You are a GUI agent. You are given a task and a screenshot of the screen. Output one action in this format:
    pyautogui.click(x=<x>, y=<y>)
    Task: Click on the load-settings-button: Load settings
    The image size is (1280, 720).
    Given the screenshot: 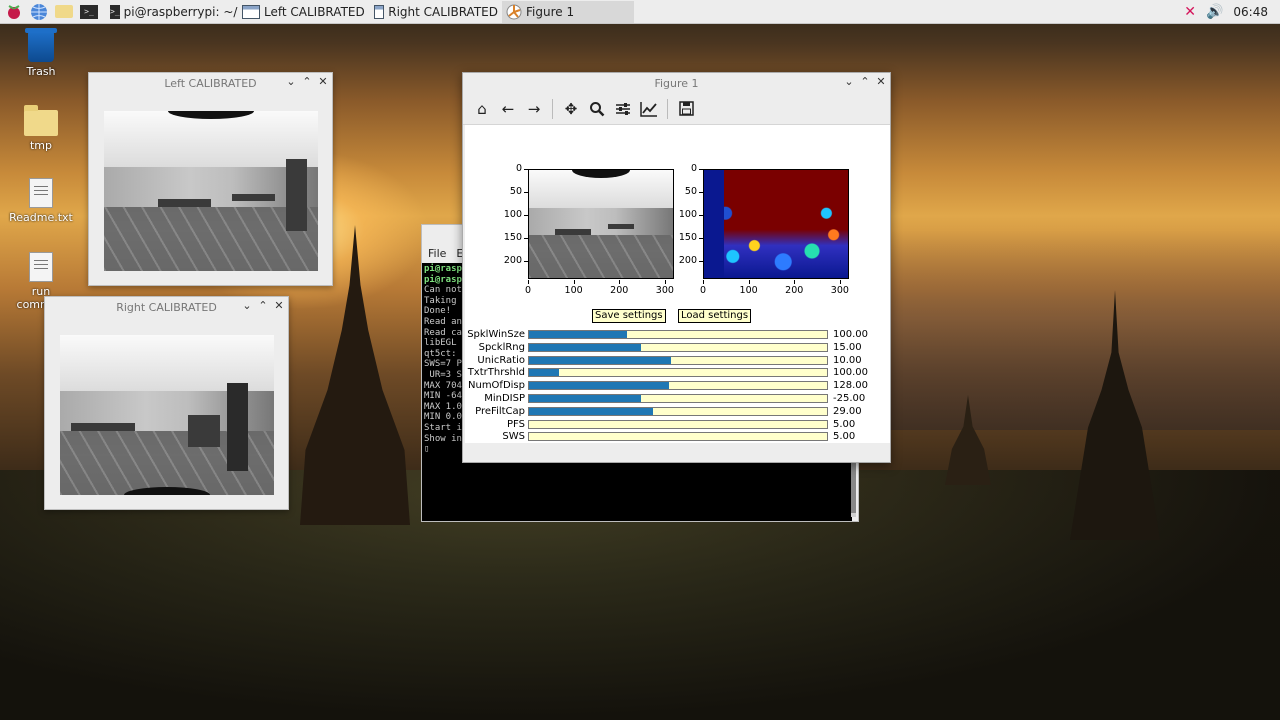 What is the action you would take?
    pyautogui.click(x=715, y=316)
    